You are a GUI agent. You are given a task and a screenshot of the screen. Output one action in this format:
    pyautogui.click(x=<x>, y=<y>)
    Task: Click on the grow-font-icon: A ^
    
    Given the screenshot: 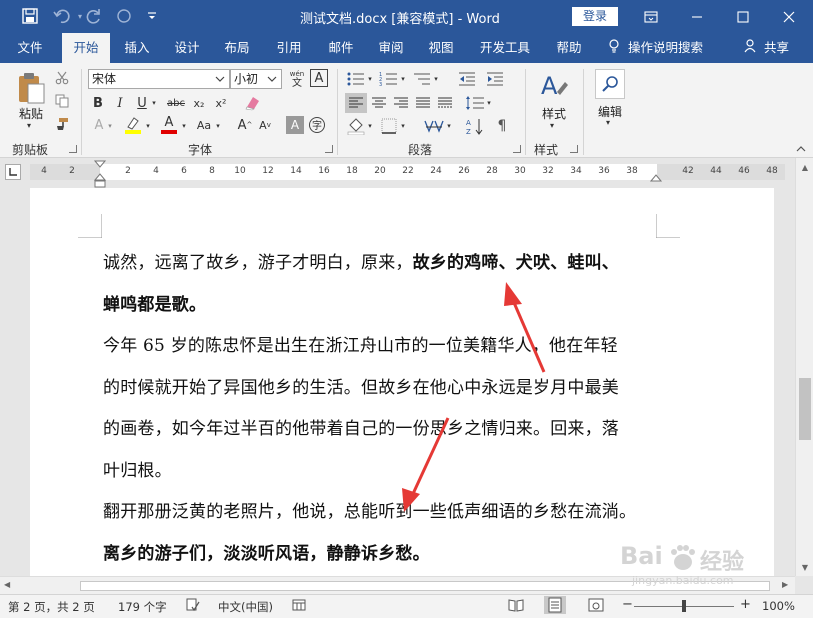 What is the action you would take?
    pyautogui.click(x=245, y=125)
    